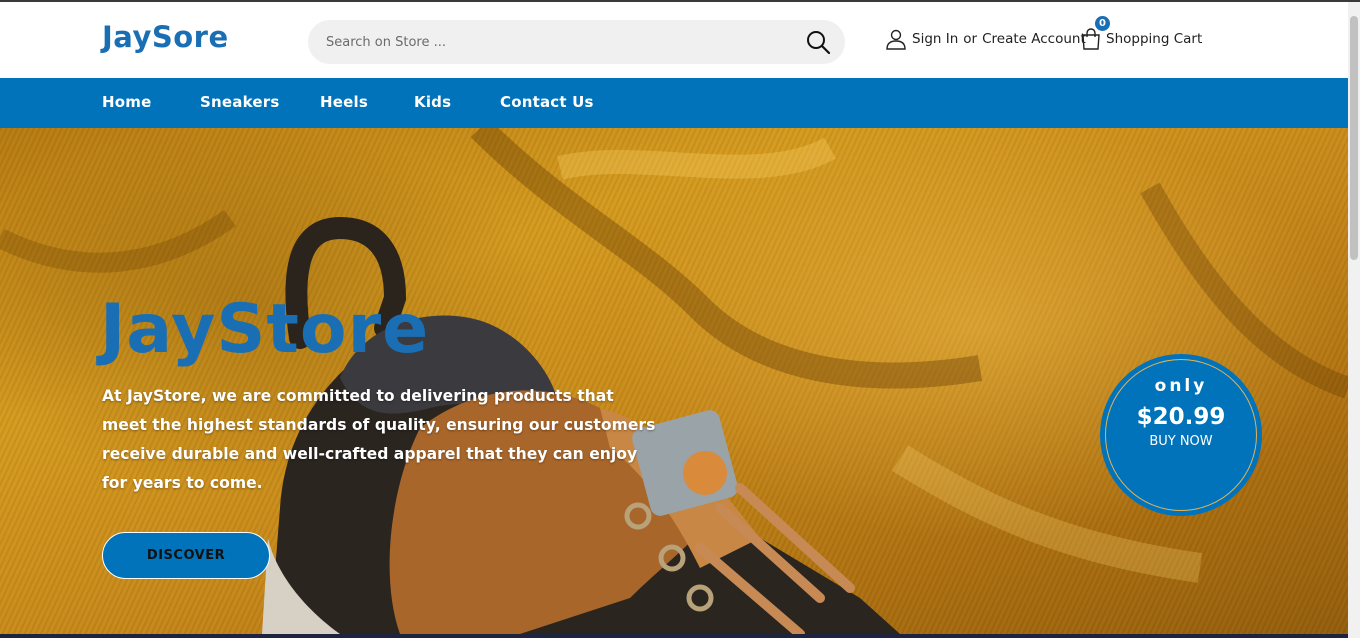 This screenshot has width=1360, height=638. Describe the element at coordinates (1102, 23) in the screenshot. I see `cart-count-badge: 0` at that location.